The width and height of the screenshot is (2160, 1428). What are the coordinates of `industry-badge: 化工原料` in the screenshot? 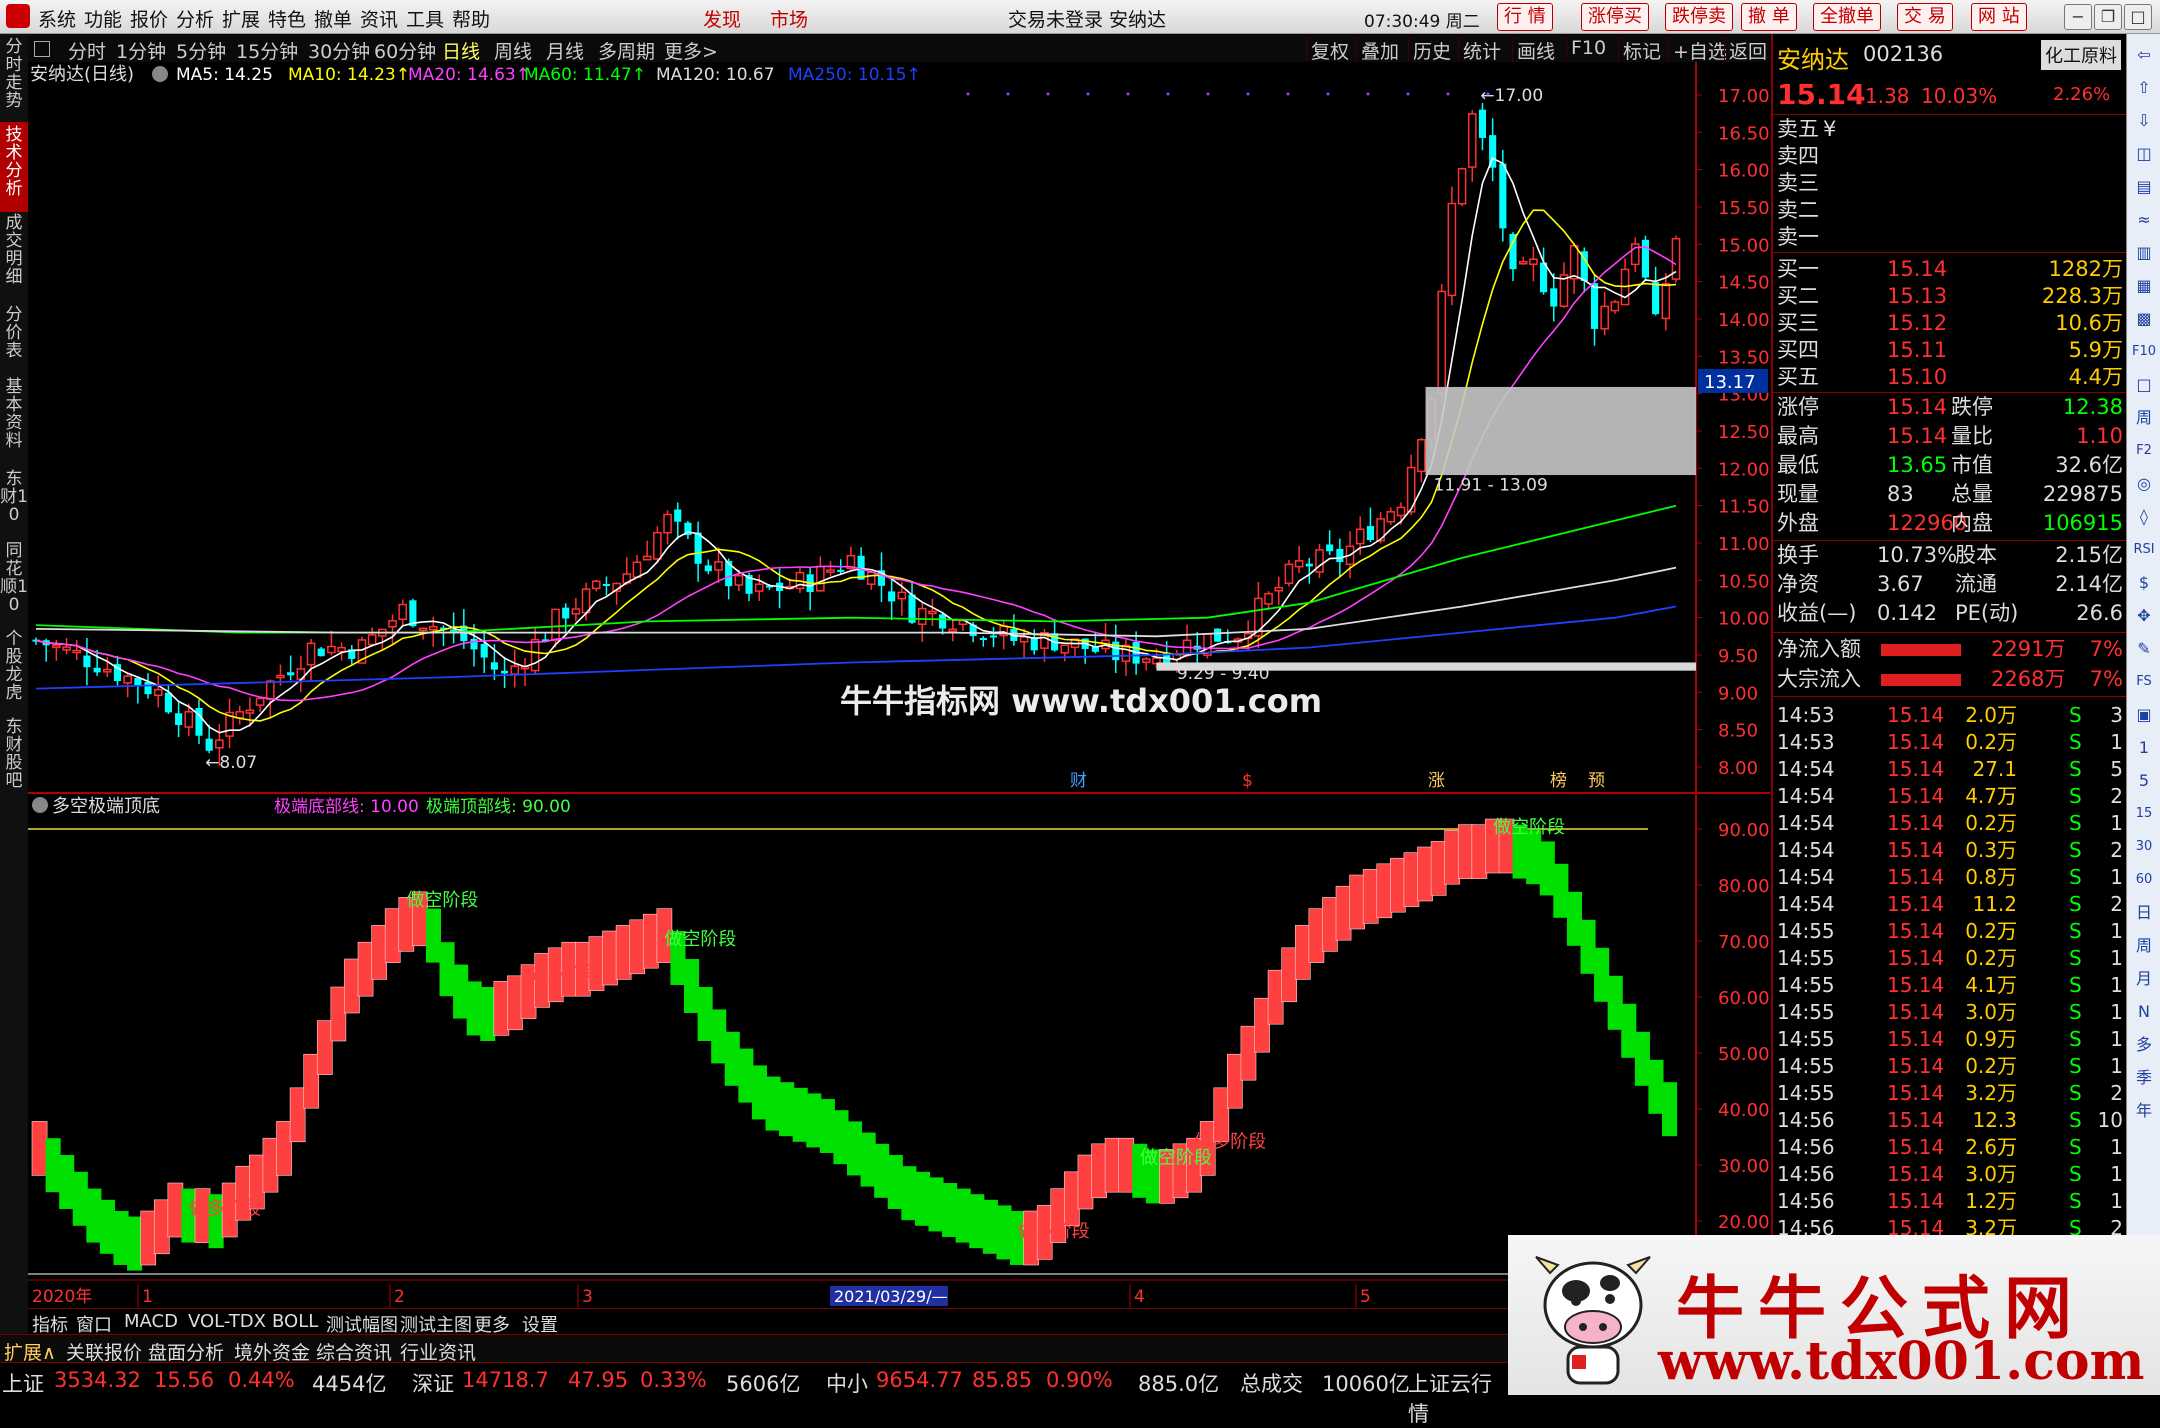 It's located at (2081, 55).